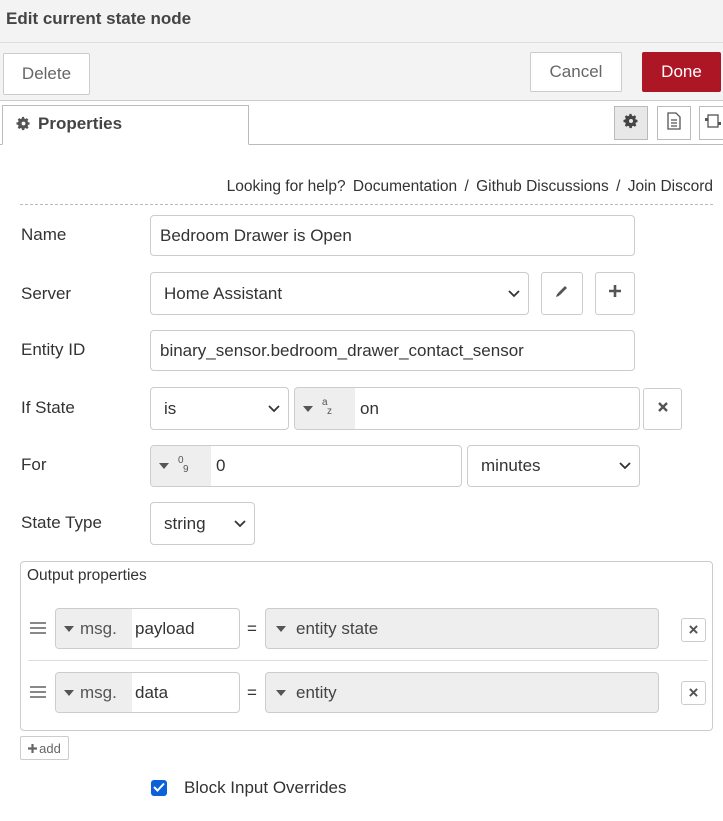 The width and height of the screenshot is (723, 821). I want to click on output-property-typed-input: msg. payload, so click(147, 628).